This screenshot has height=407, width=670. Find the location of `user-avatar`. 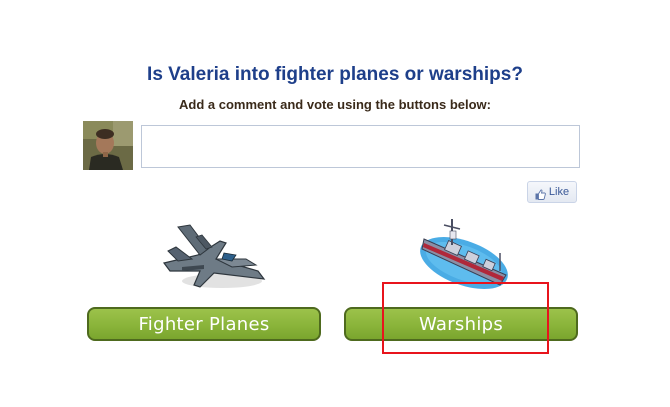

user-avatar is located at coordinates (108, 145).